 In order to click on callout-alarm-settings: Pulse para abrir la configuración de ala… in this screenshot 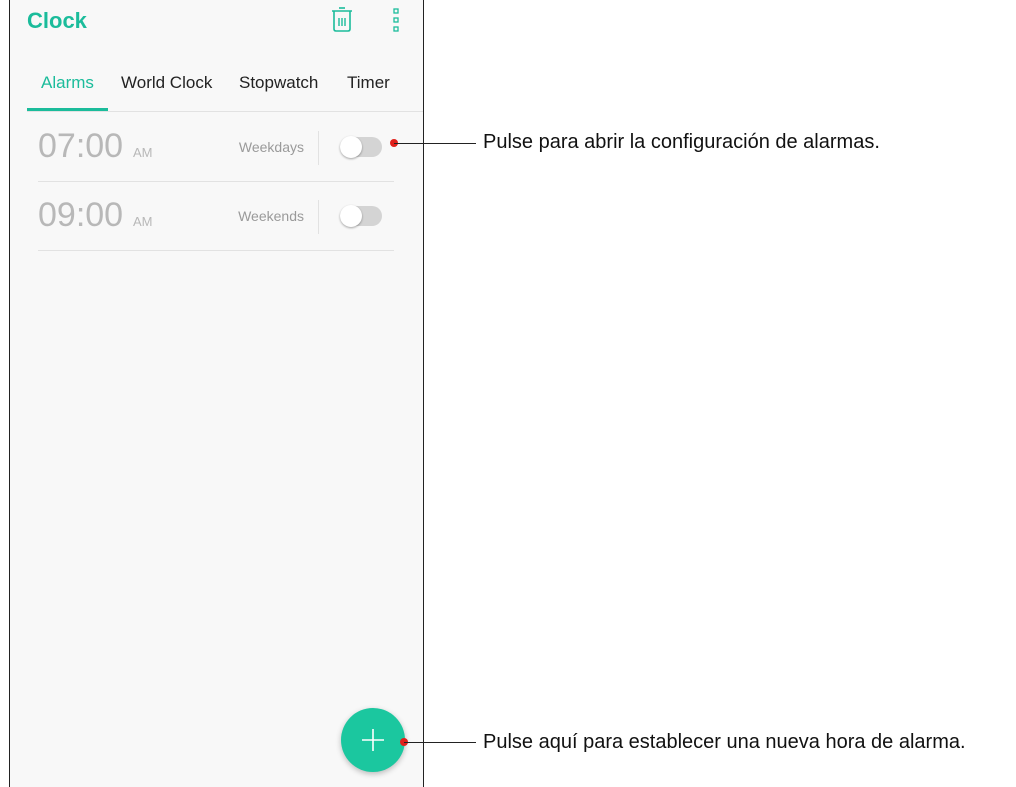, I will do `click(681, 142)`.